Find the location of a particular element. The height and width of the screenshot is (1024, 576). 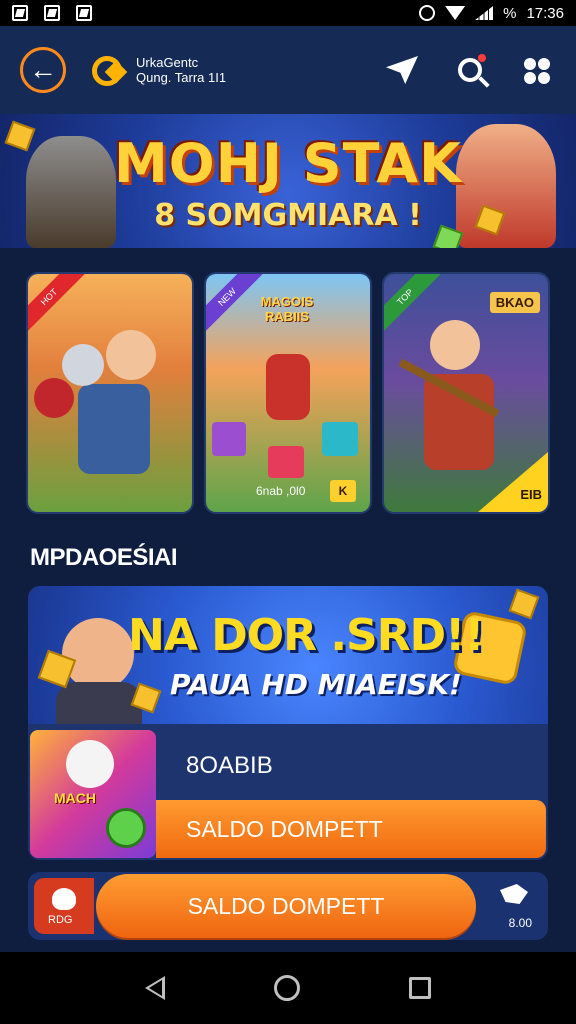

search-button is located at coordinates (470, 70).